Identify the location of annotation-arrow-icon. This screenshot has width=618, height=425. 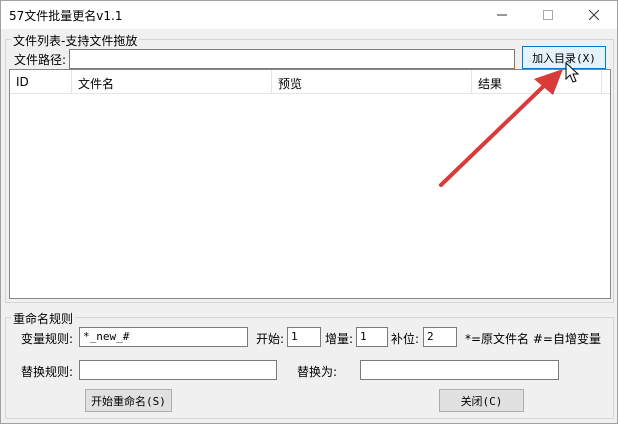
(501, 128).